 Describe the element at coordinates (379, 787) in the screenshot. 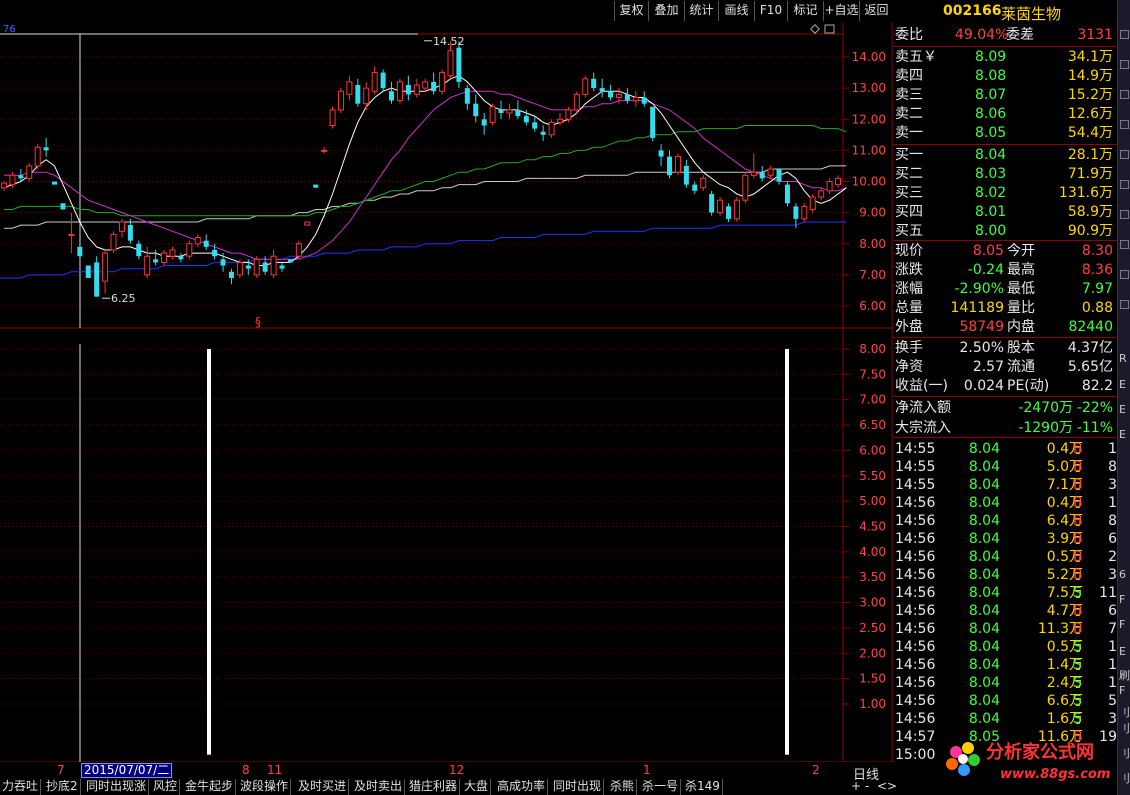

I see `indicator-tab: 及时卖出` at that location.